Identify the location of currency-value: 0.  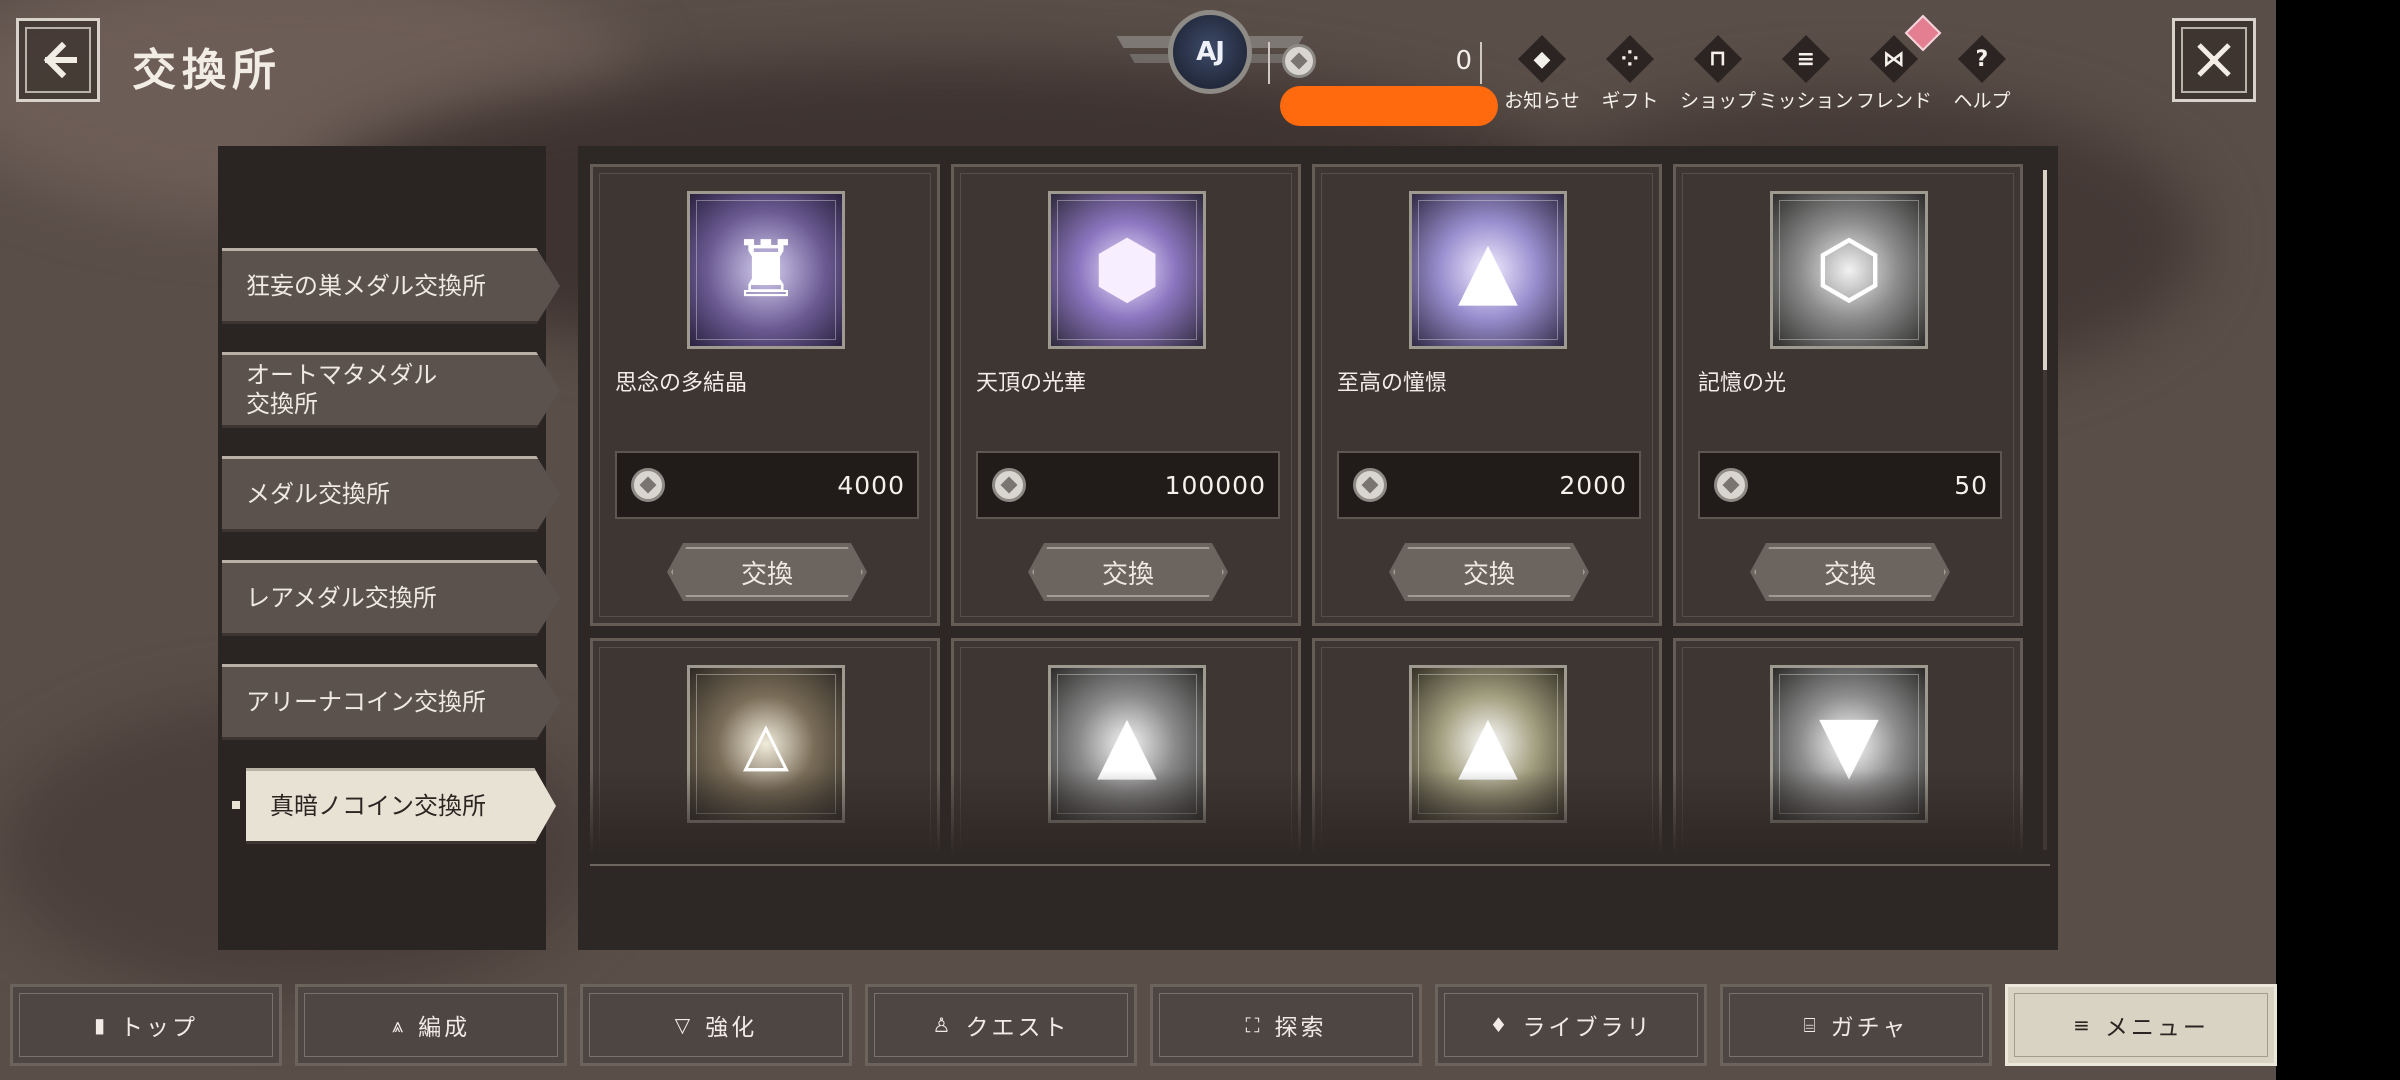
(1463, 61).